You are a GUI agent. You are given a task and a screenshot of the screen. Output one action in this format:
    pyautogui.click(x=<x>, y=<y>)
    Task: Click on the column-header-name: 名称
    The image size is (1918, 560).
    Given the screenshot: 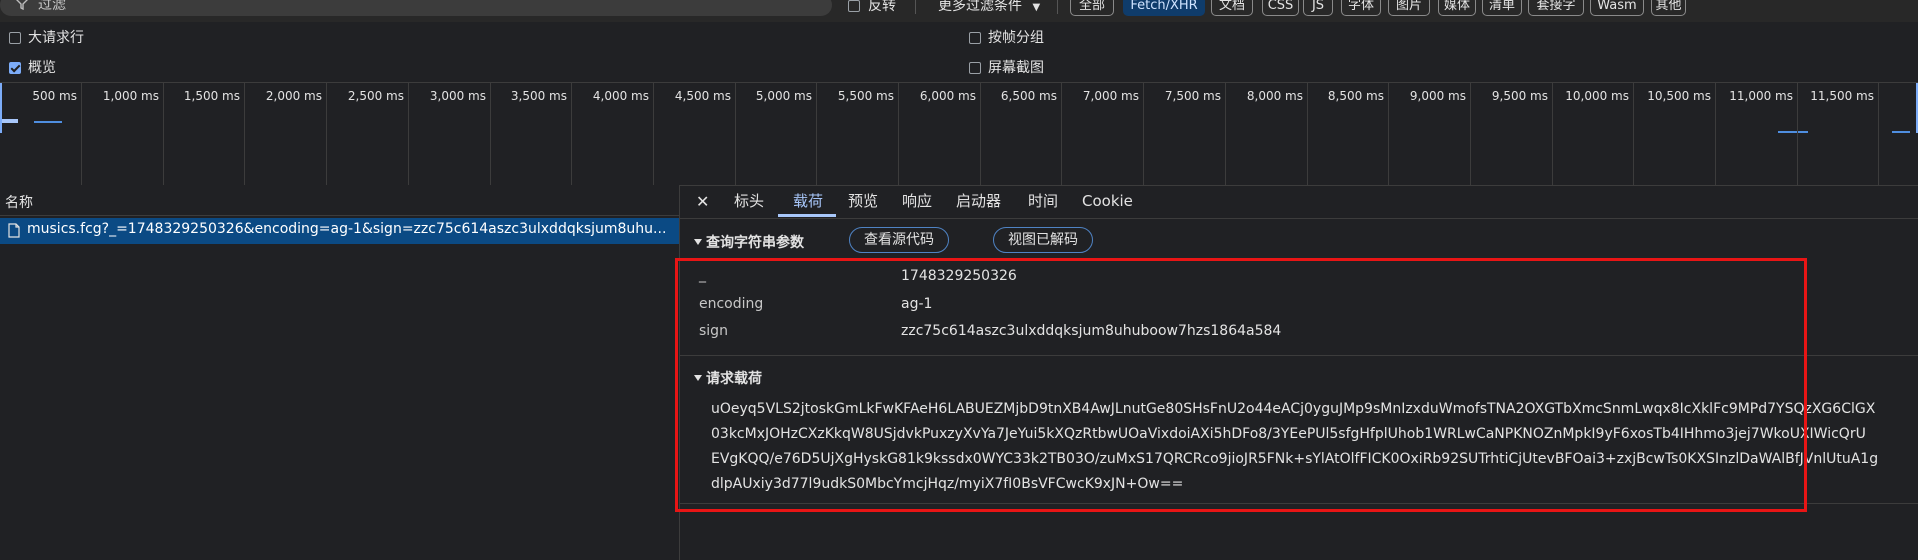 What is the action you would take?
    pyautogui.click(x=339, y=200)
    